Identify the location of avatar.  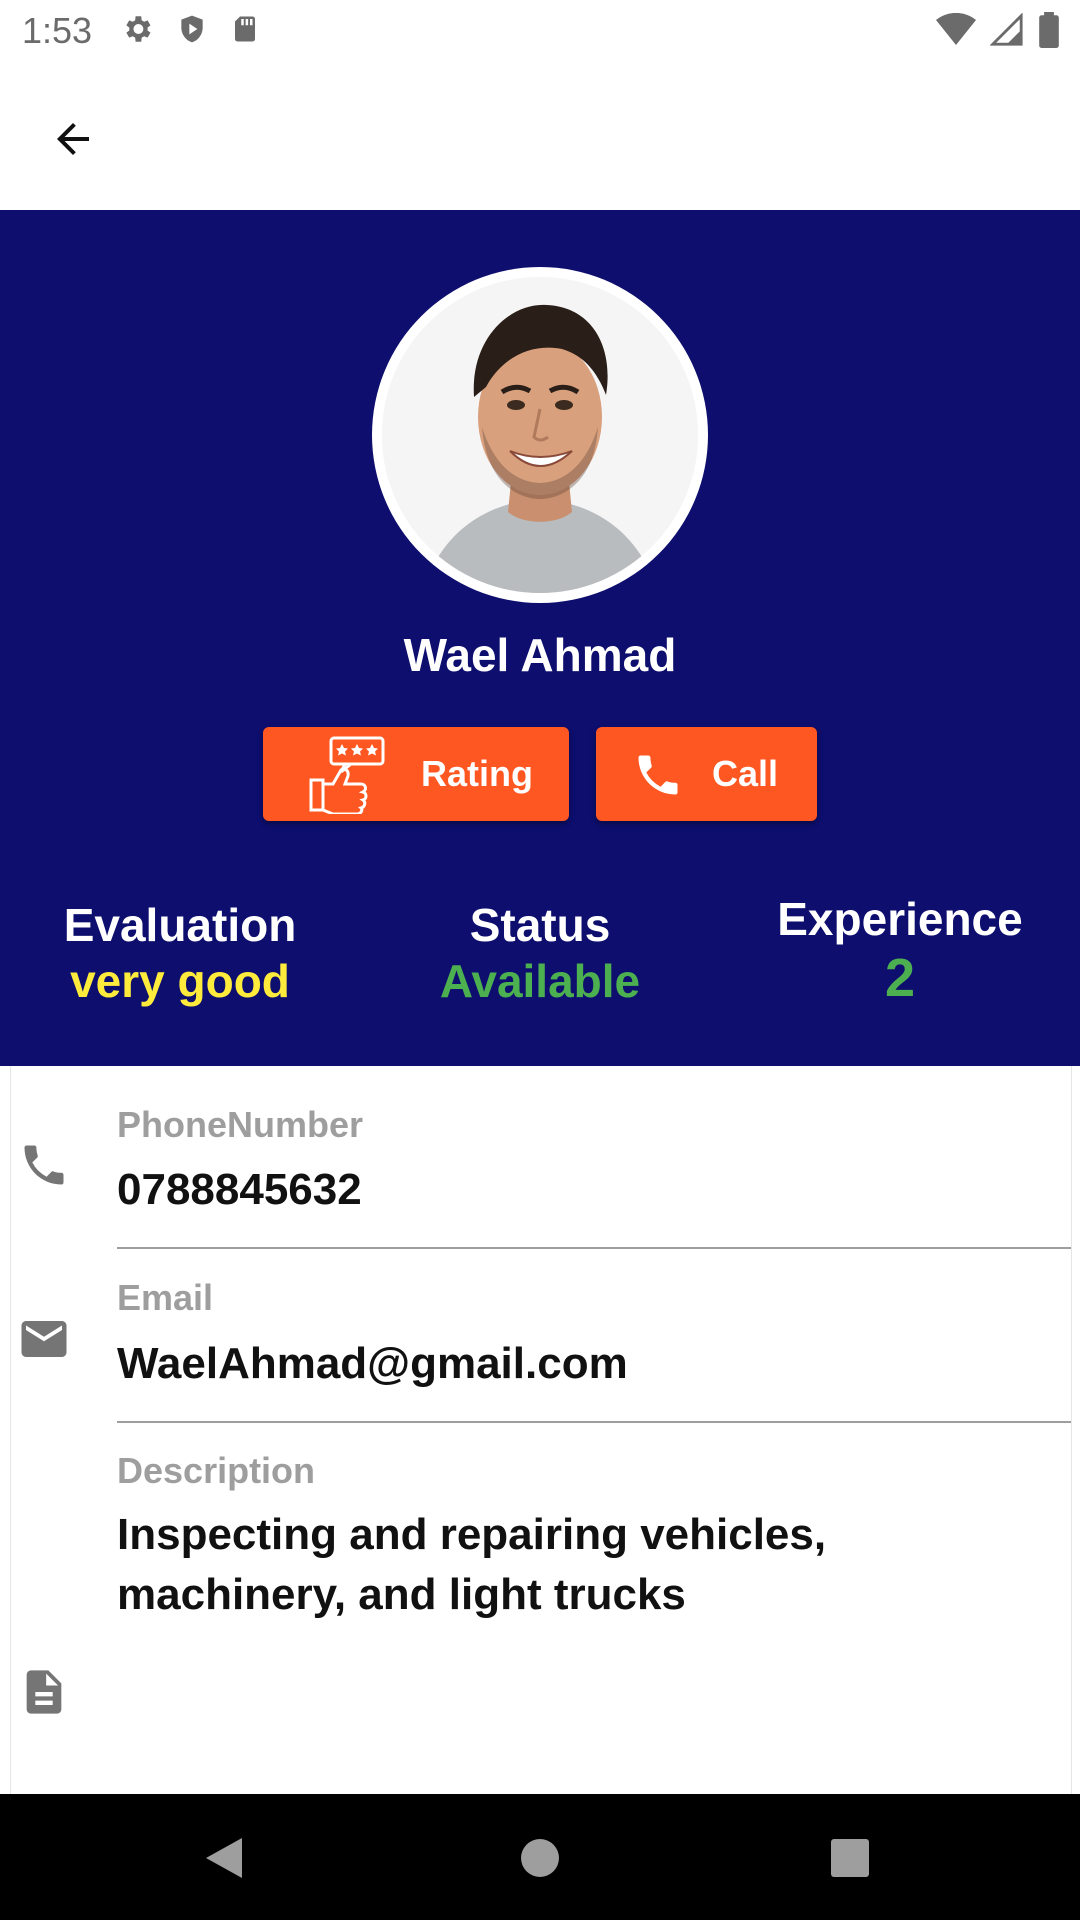
(540, 435).